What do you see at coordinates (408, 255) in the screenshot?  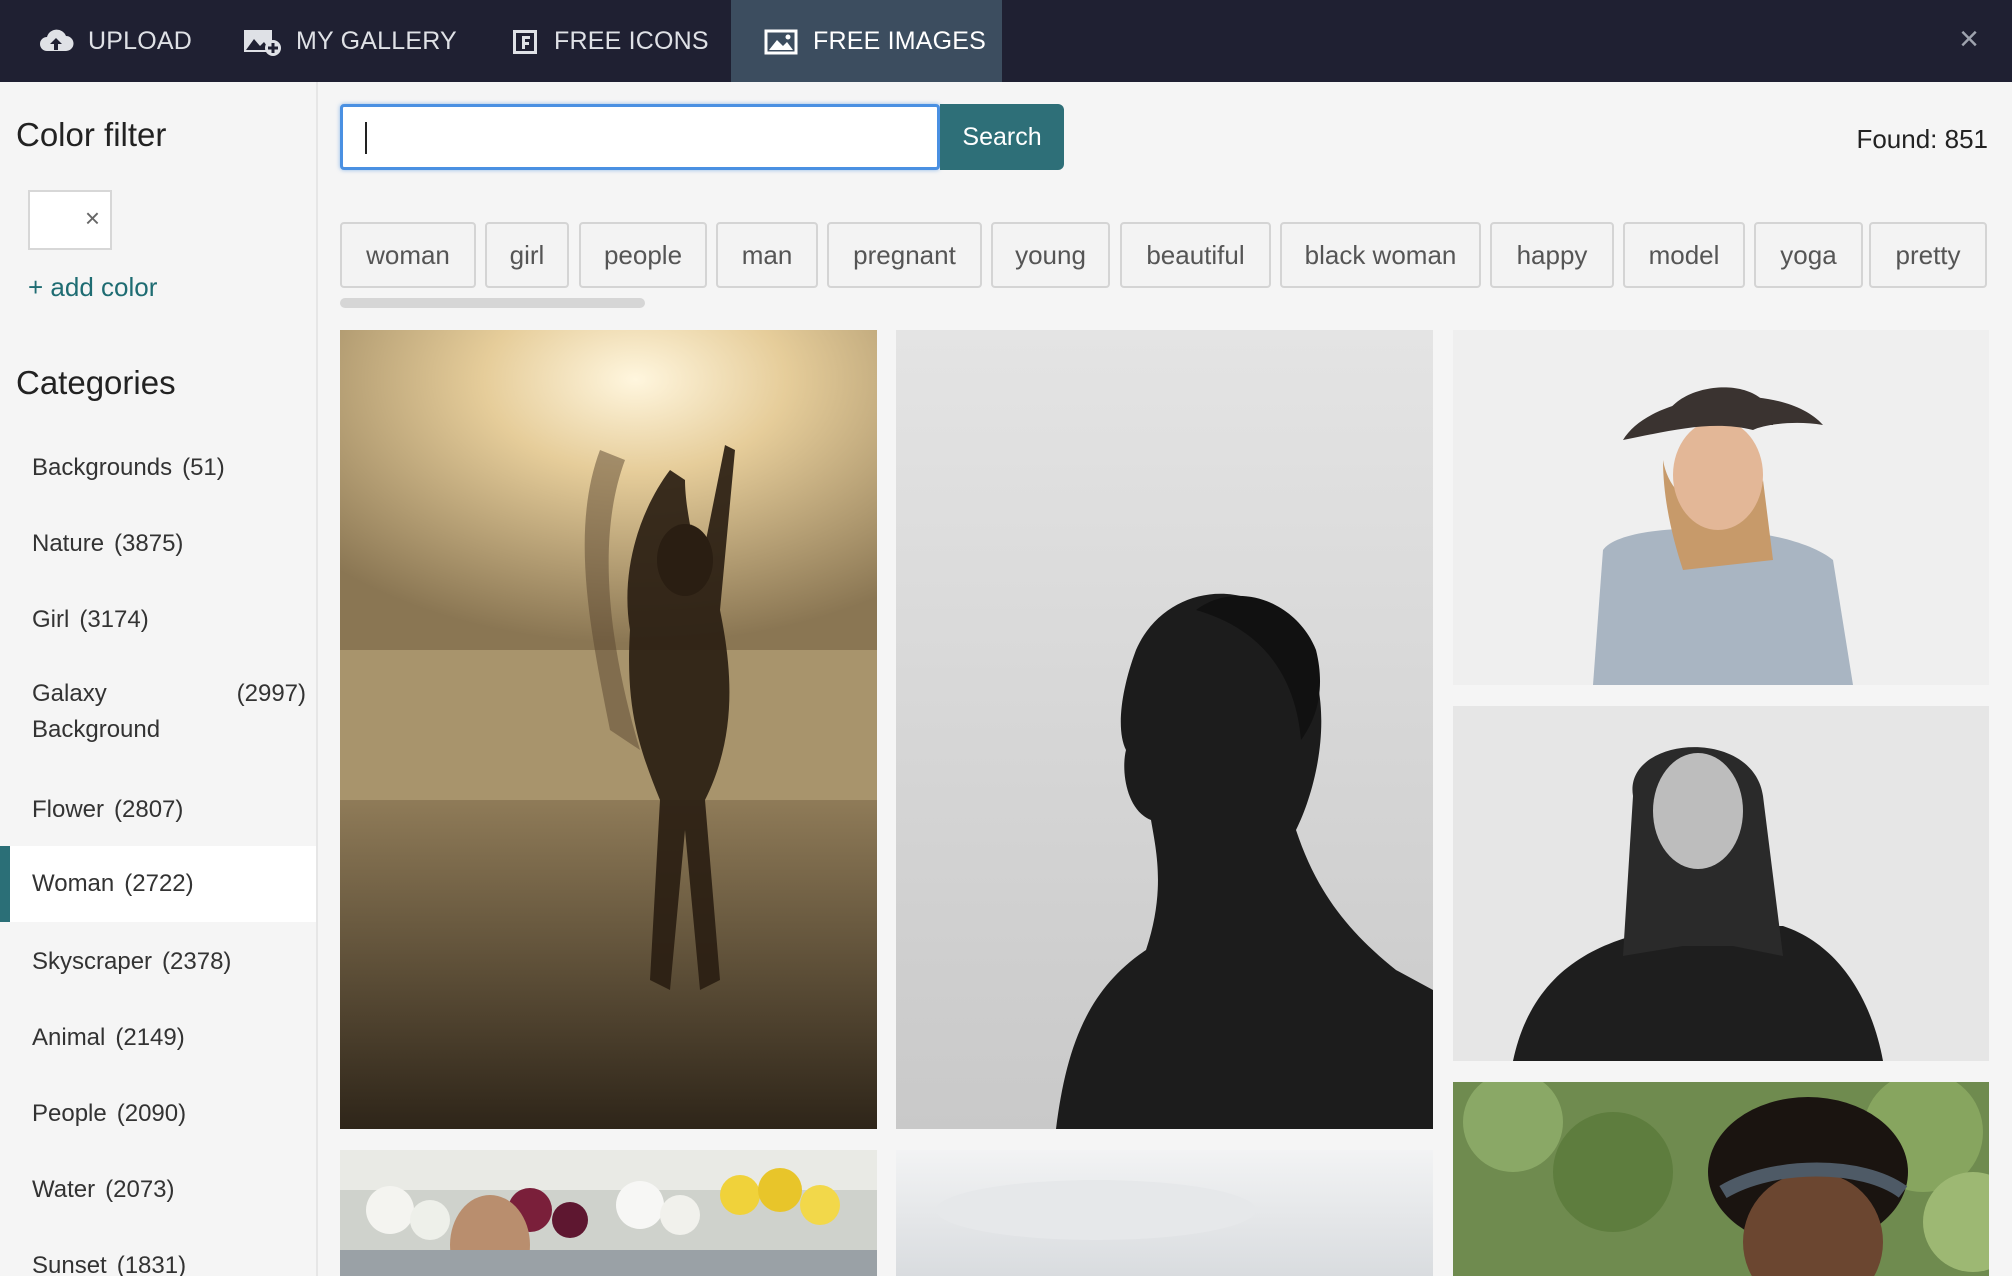 I see `tag-chip: woman` at bounding box center [408, 255].